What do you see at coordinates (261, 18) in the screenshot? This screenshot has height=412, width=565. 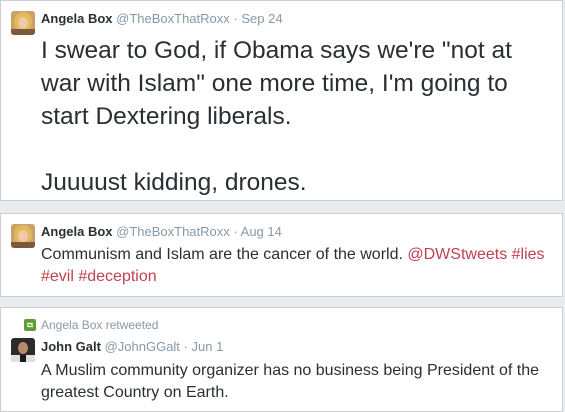 I see `tweet-timestamp: Sep 24` at bounding box center [261, 18].